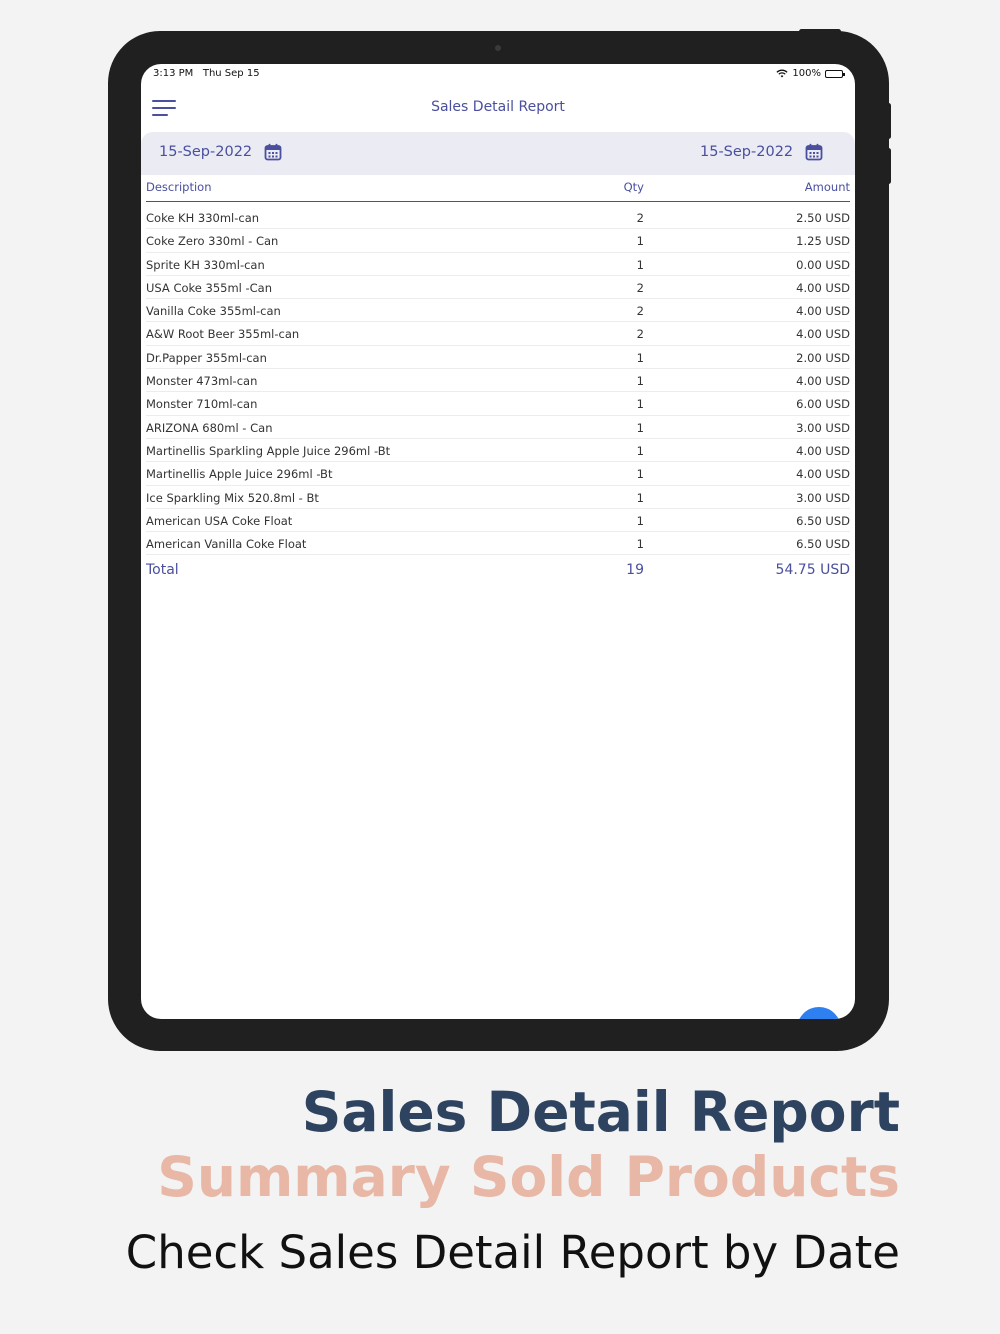  Describe the element at coordinates (498, 241) in the screenshot. I see `table-row: Coke Zero 330ml - Can 1 1.25 USD` at that location.